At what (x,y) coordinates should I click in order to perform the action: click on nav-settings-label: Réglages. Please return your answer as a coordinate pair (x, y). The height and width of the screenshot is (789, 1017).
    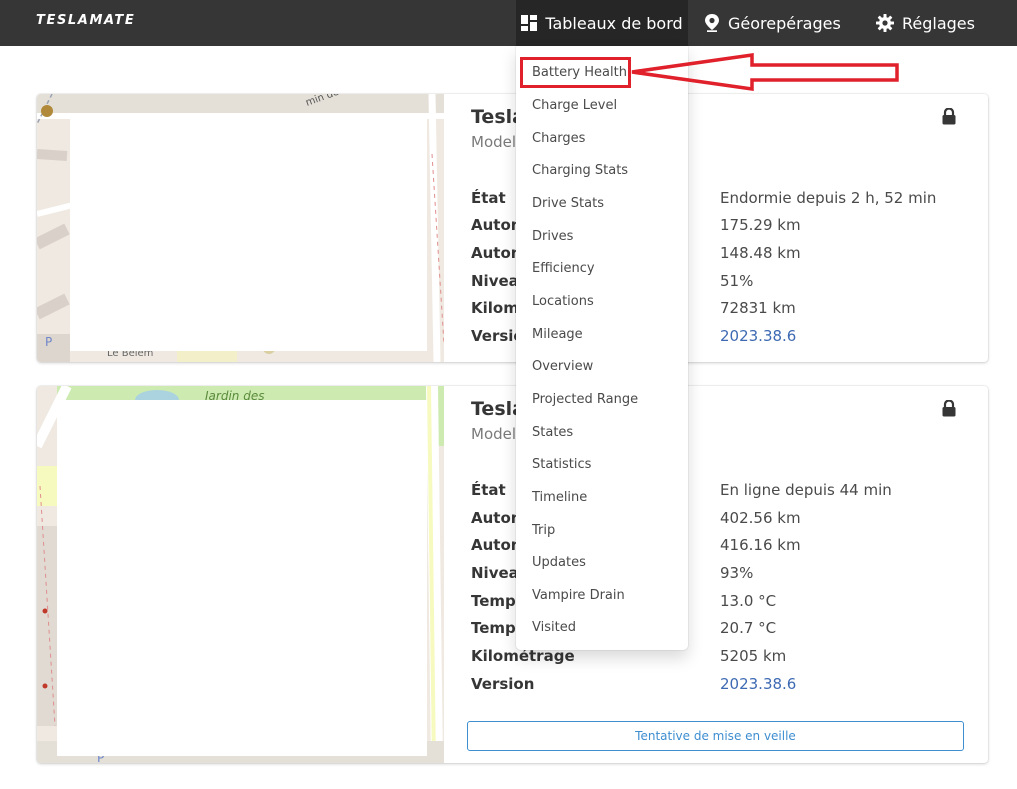
    Looking at the image, I should click on (938, 23).